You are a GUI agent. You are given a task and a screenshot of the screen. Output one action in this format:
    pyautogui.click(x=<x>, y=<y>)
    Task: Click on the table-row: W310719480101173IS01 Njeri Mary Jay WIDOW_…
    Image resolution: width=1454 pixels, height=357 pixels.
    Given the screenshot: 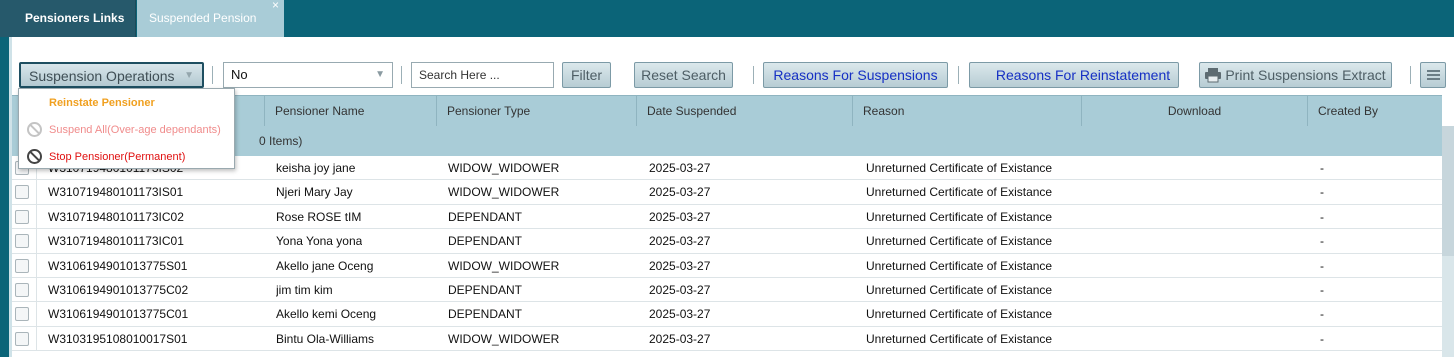 What is the action you would take?
    pyautogui.click(x=727, y=192)
    